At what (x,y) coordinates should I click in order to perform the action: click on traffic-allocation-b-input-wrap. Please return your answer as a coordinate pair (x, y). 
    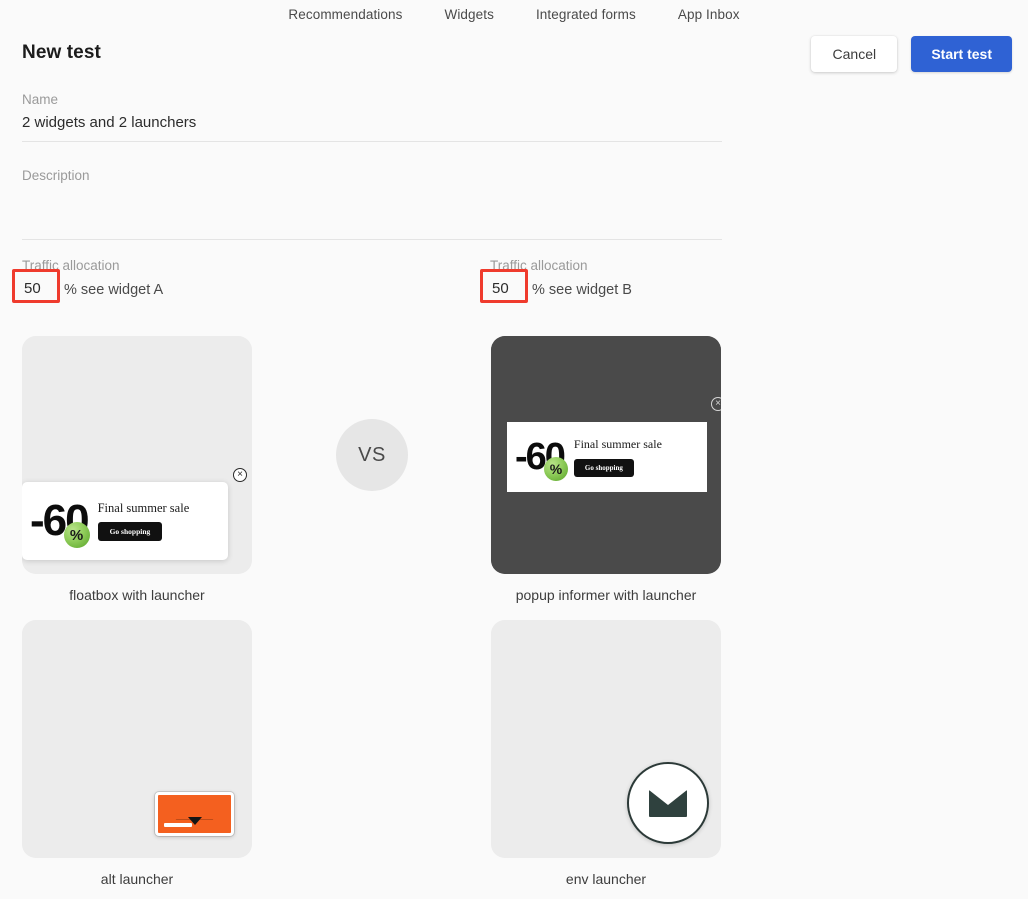
    Looking at the image, I should click on (504, 286).